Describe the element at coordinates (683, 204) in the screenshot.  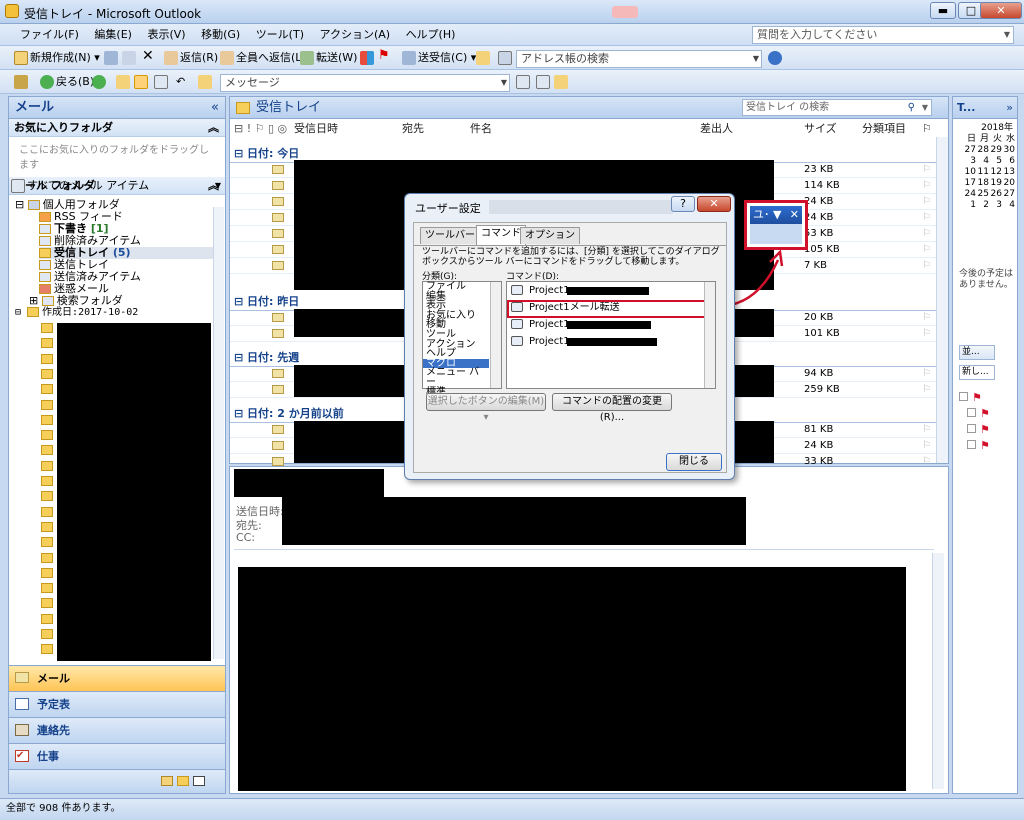
I see `dialog-help-button: ?` at that location.